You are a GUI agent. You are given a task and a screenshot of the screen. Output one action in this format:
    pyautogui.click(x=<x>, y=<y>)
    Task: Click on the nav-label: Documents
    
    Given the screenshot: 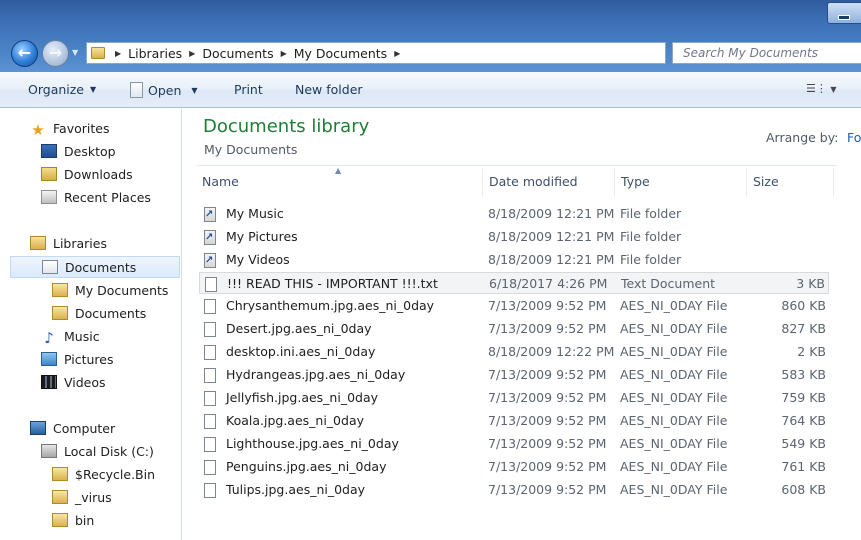 What is the action you would take?
    pyautogui.click(x=111, y=313)
    